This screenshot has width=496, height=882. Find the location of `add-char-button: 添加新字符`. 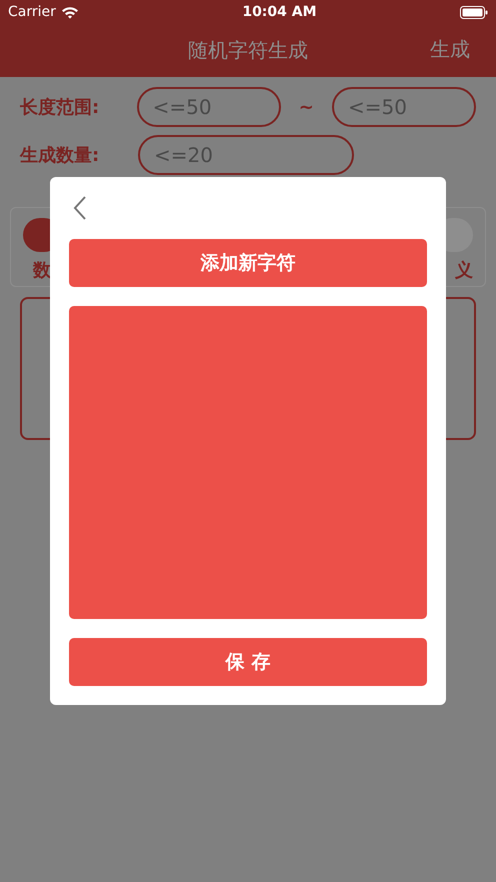

add-char-button: 添加新字符 is located at coordinates (248, 263).